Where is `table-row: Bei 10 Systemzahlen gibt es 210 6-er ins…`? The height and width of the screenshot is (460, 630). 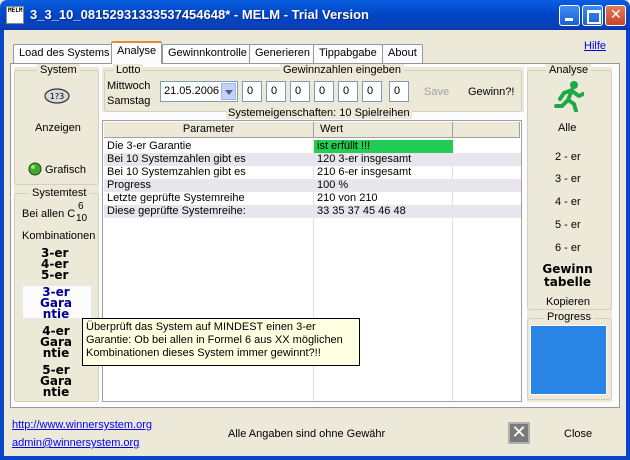
table-row: Bei 10 Systemzahlen gibt es 210 6-er ins… is located at coordinates (312, 172).